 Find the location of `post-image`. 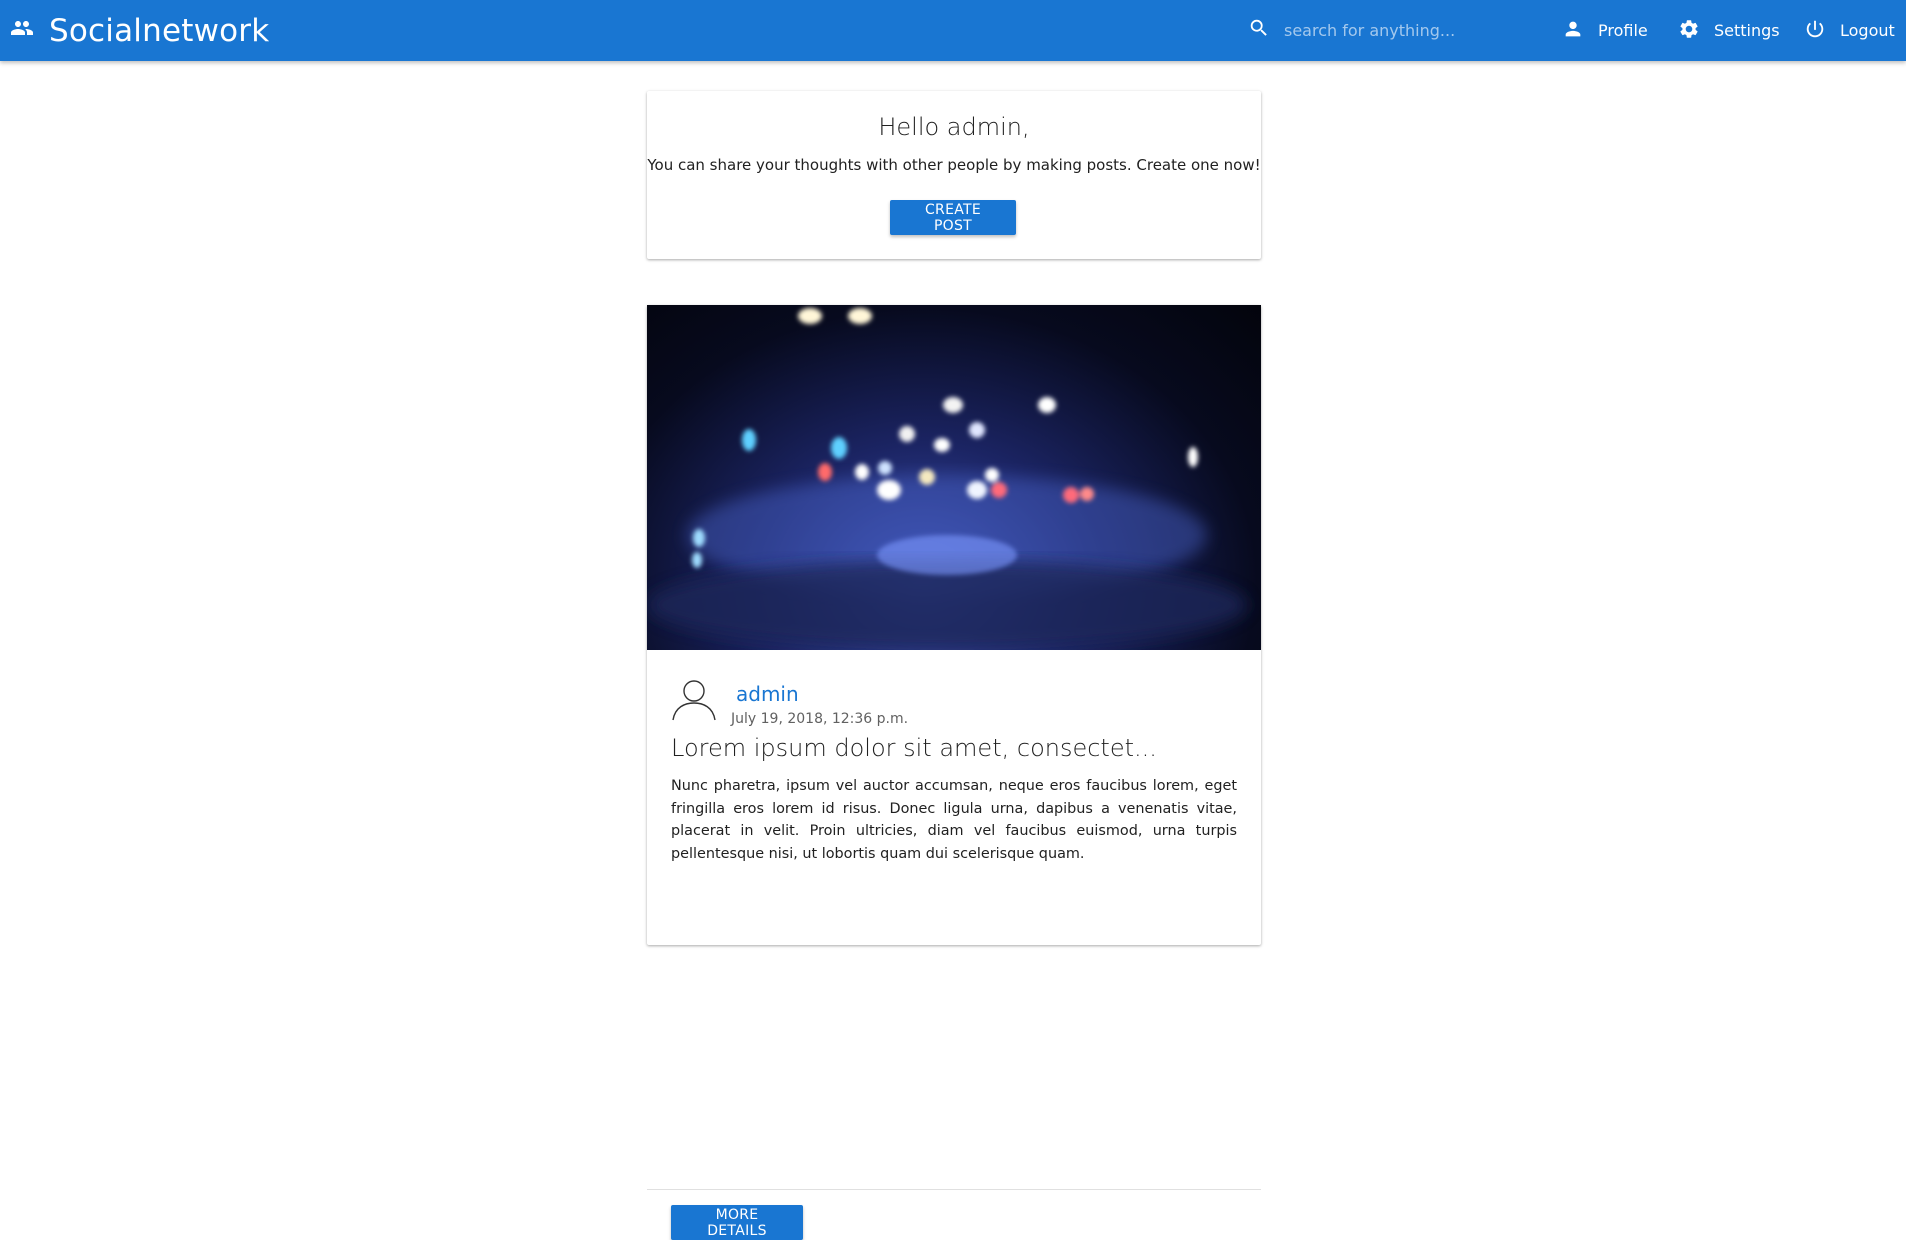

post-image is located at coordinates (954, 477).